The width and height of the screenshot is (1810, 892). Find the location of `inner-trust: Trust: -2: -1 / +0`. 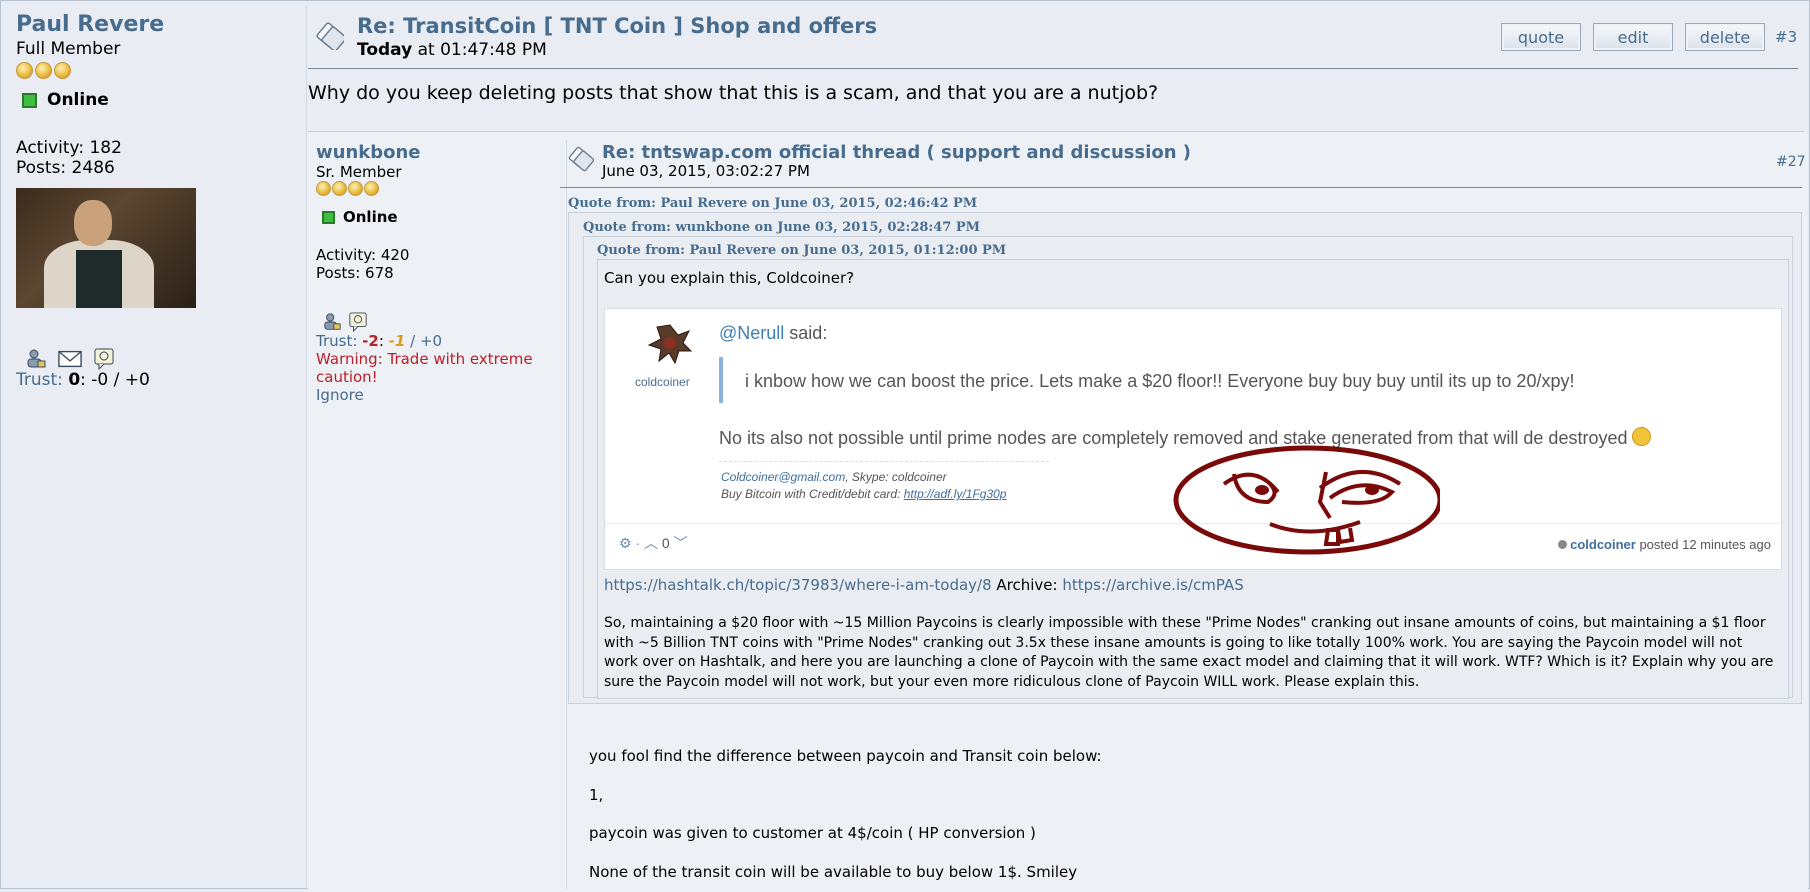

inner-trust: Trust: -2: -1 / +0 is located at coordinates (436, 341).